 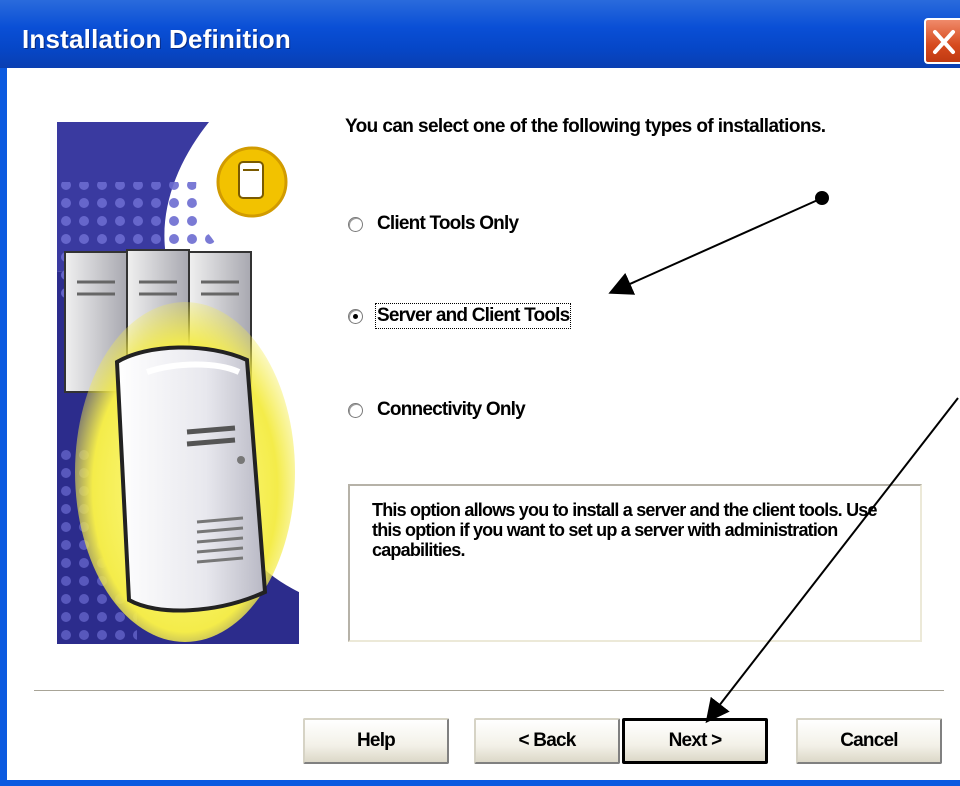 I want to click on option-label: Connectivity Only, so click(x=451, y=410).